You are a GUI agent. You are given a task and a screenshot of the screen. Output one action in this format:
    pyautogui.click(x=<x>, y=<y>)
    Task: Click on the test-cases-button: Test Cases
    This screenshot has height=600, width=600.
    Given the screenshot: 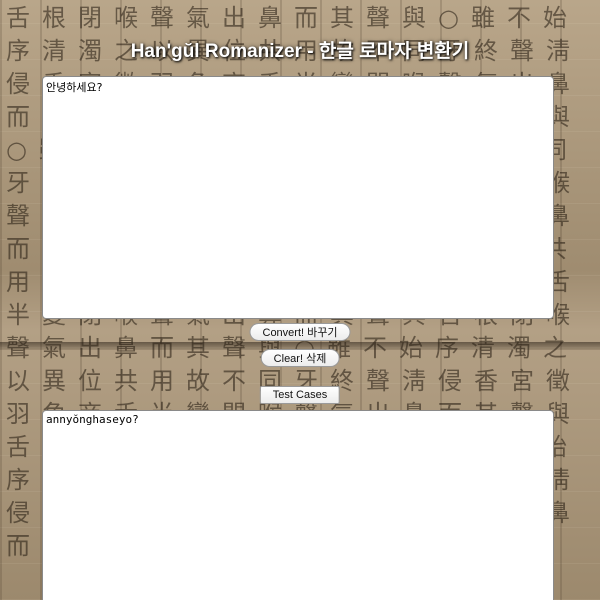 What is the action you would take?
    pyautogui.click(x=300, y=395)
    